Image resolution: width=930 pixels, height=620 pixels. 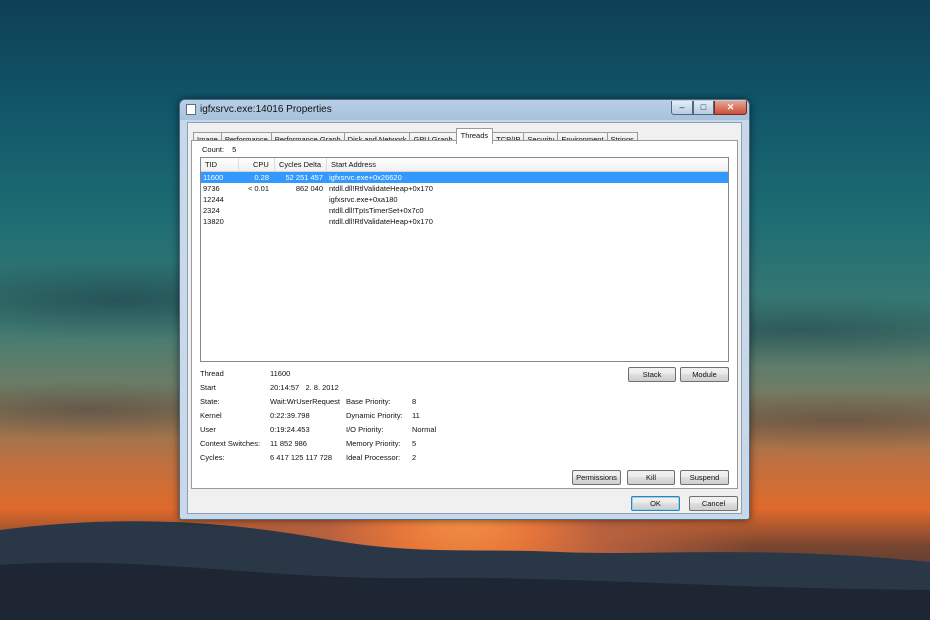 I want to click on kernel-value: 0:22:39.798, so click(x=290, y=415).